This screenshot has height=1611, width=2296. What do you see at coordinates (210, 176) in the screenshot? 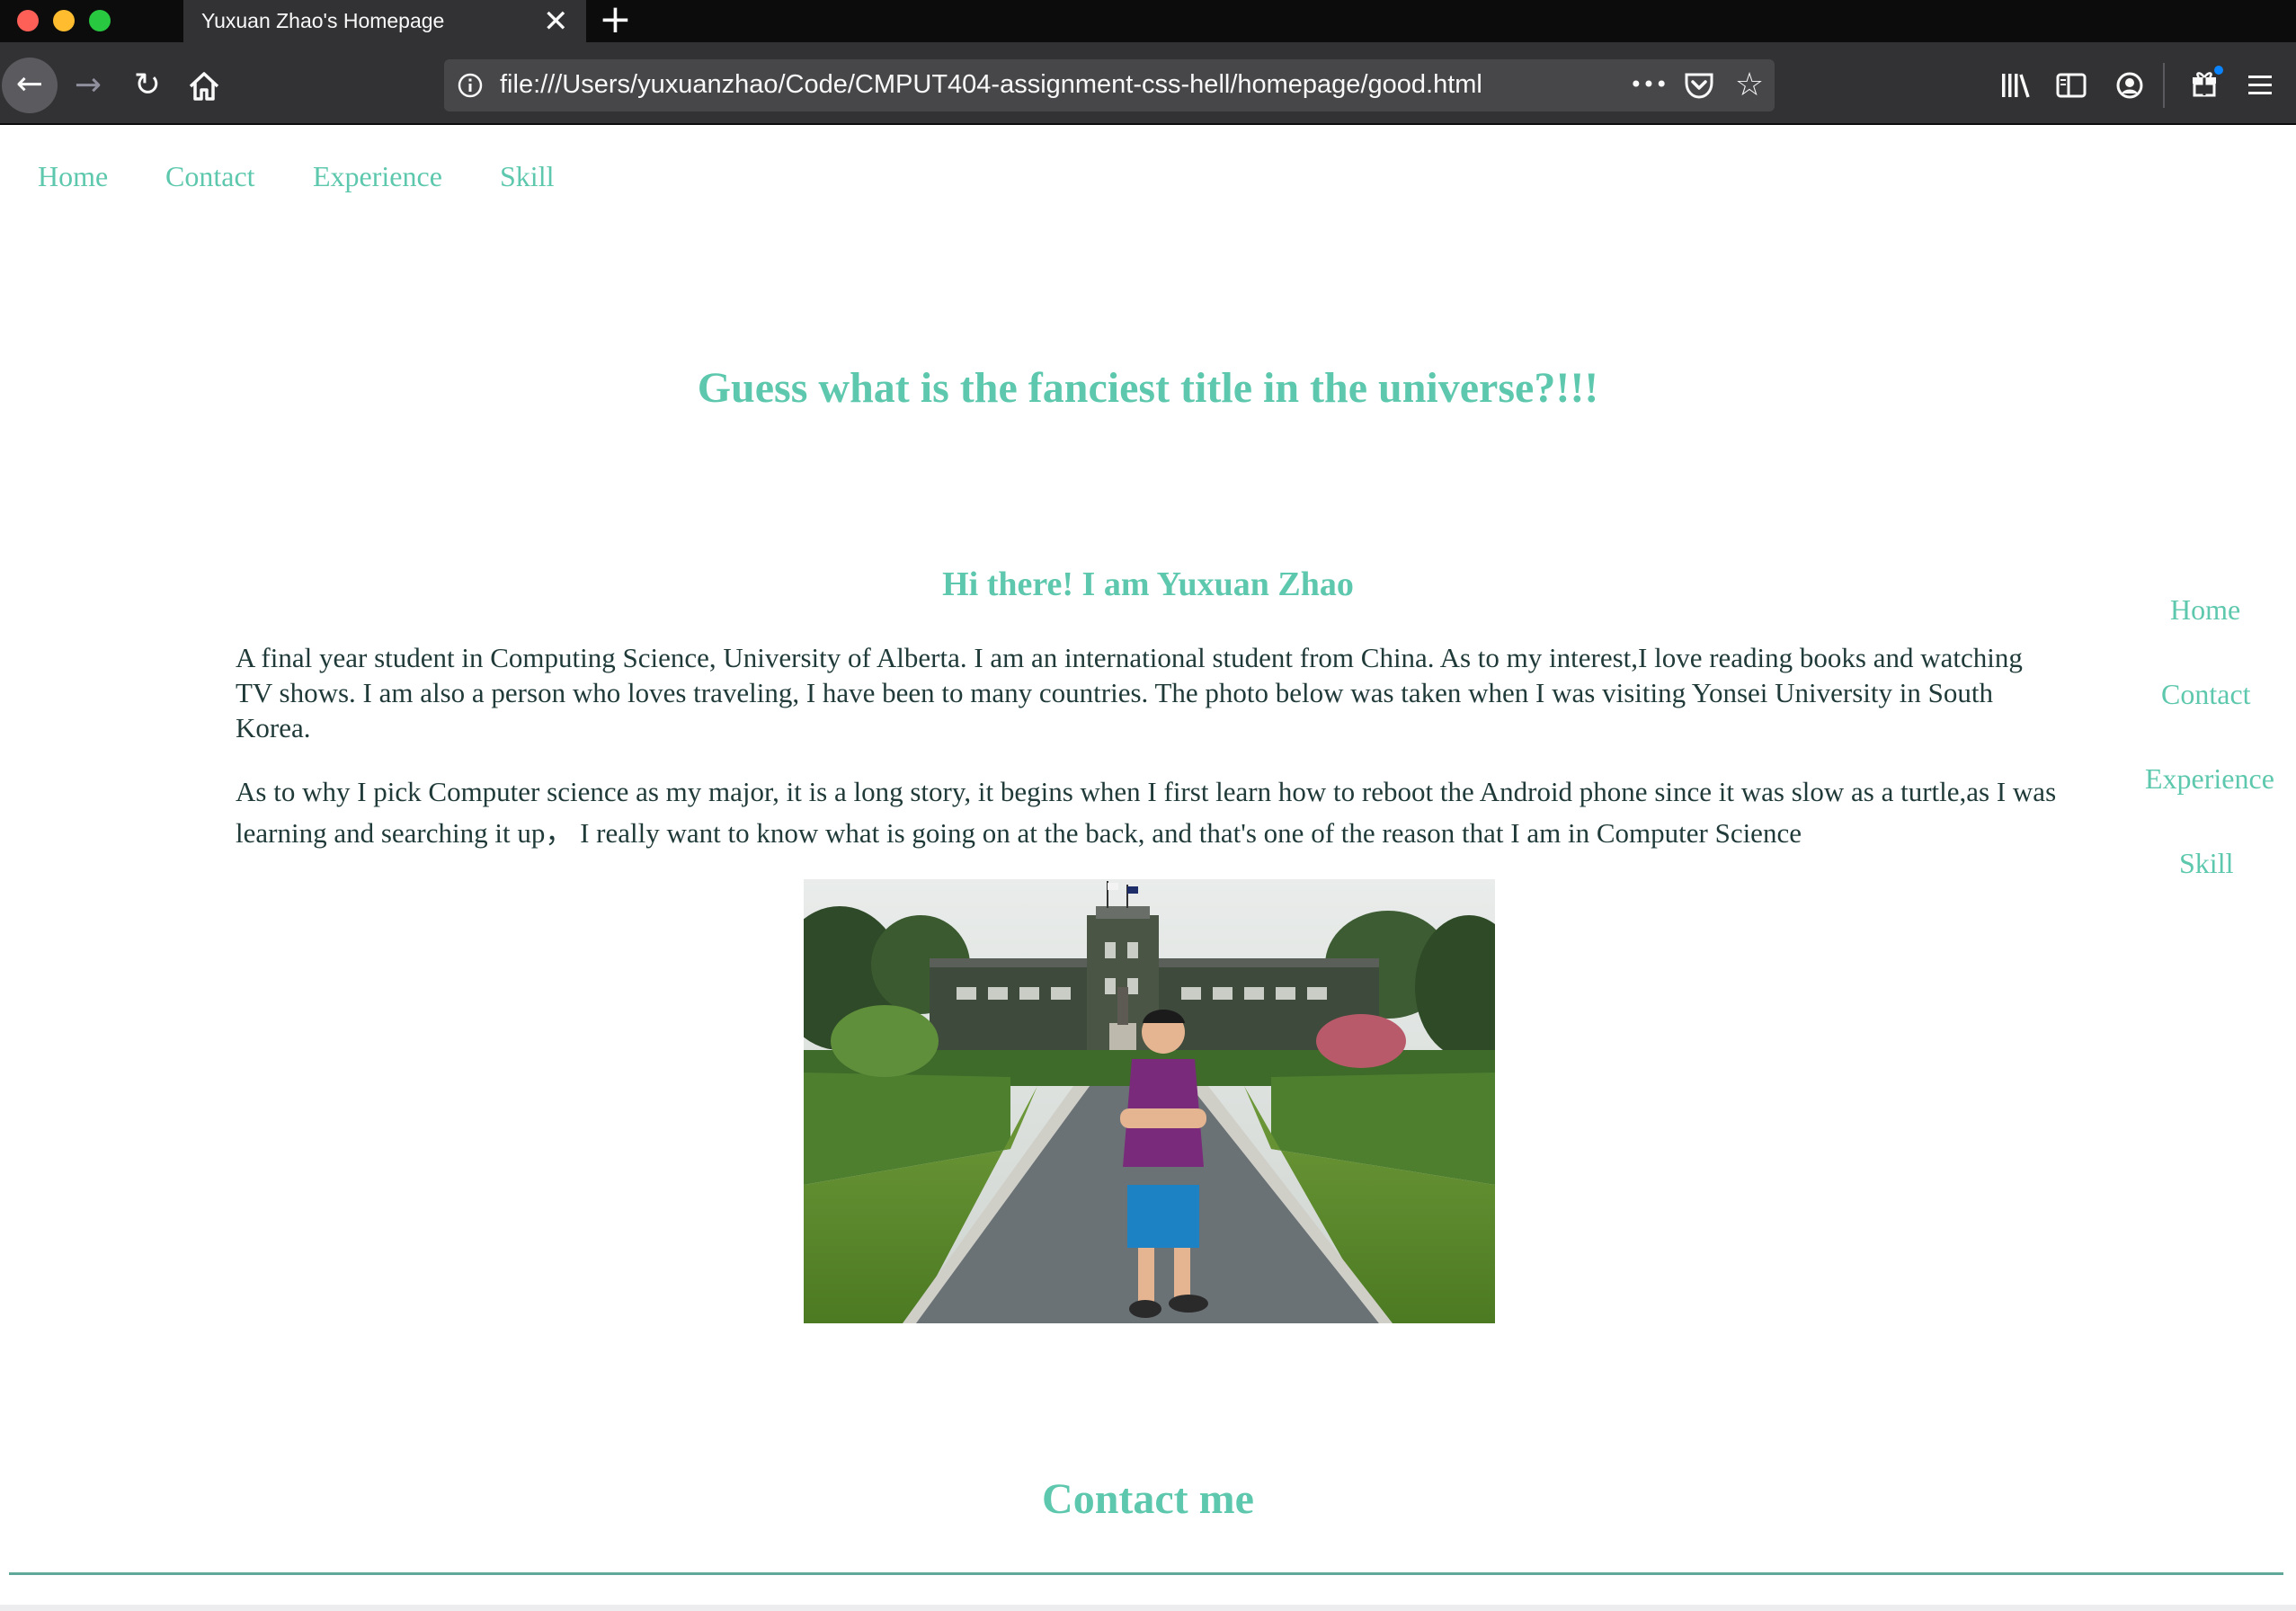
I see `top-nav-contact: Contact` at bounding box center [210, 176].